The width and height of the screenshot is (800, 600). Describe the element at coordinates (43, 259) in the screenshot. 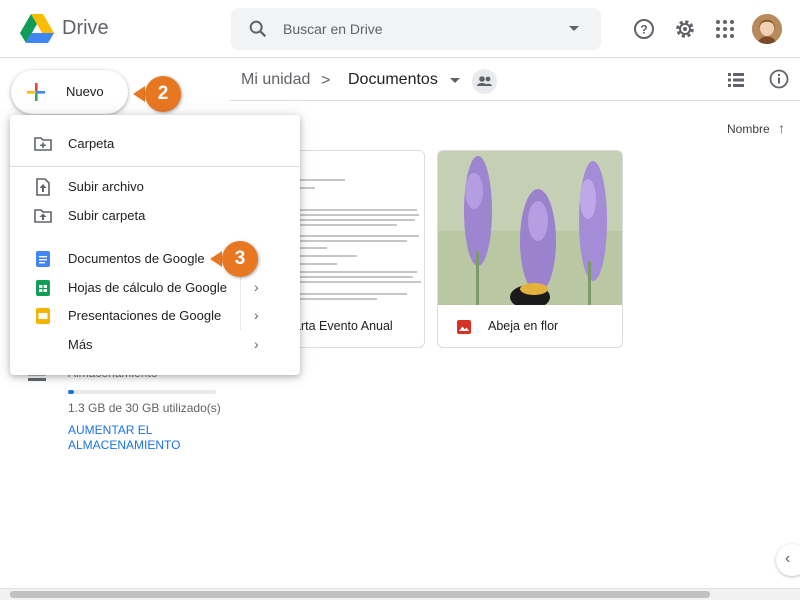

I see `google-docs-icon` at that location.